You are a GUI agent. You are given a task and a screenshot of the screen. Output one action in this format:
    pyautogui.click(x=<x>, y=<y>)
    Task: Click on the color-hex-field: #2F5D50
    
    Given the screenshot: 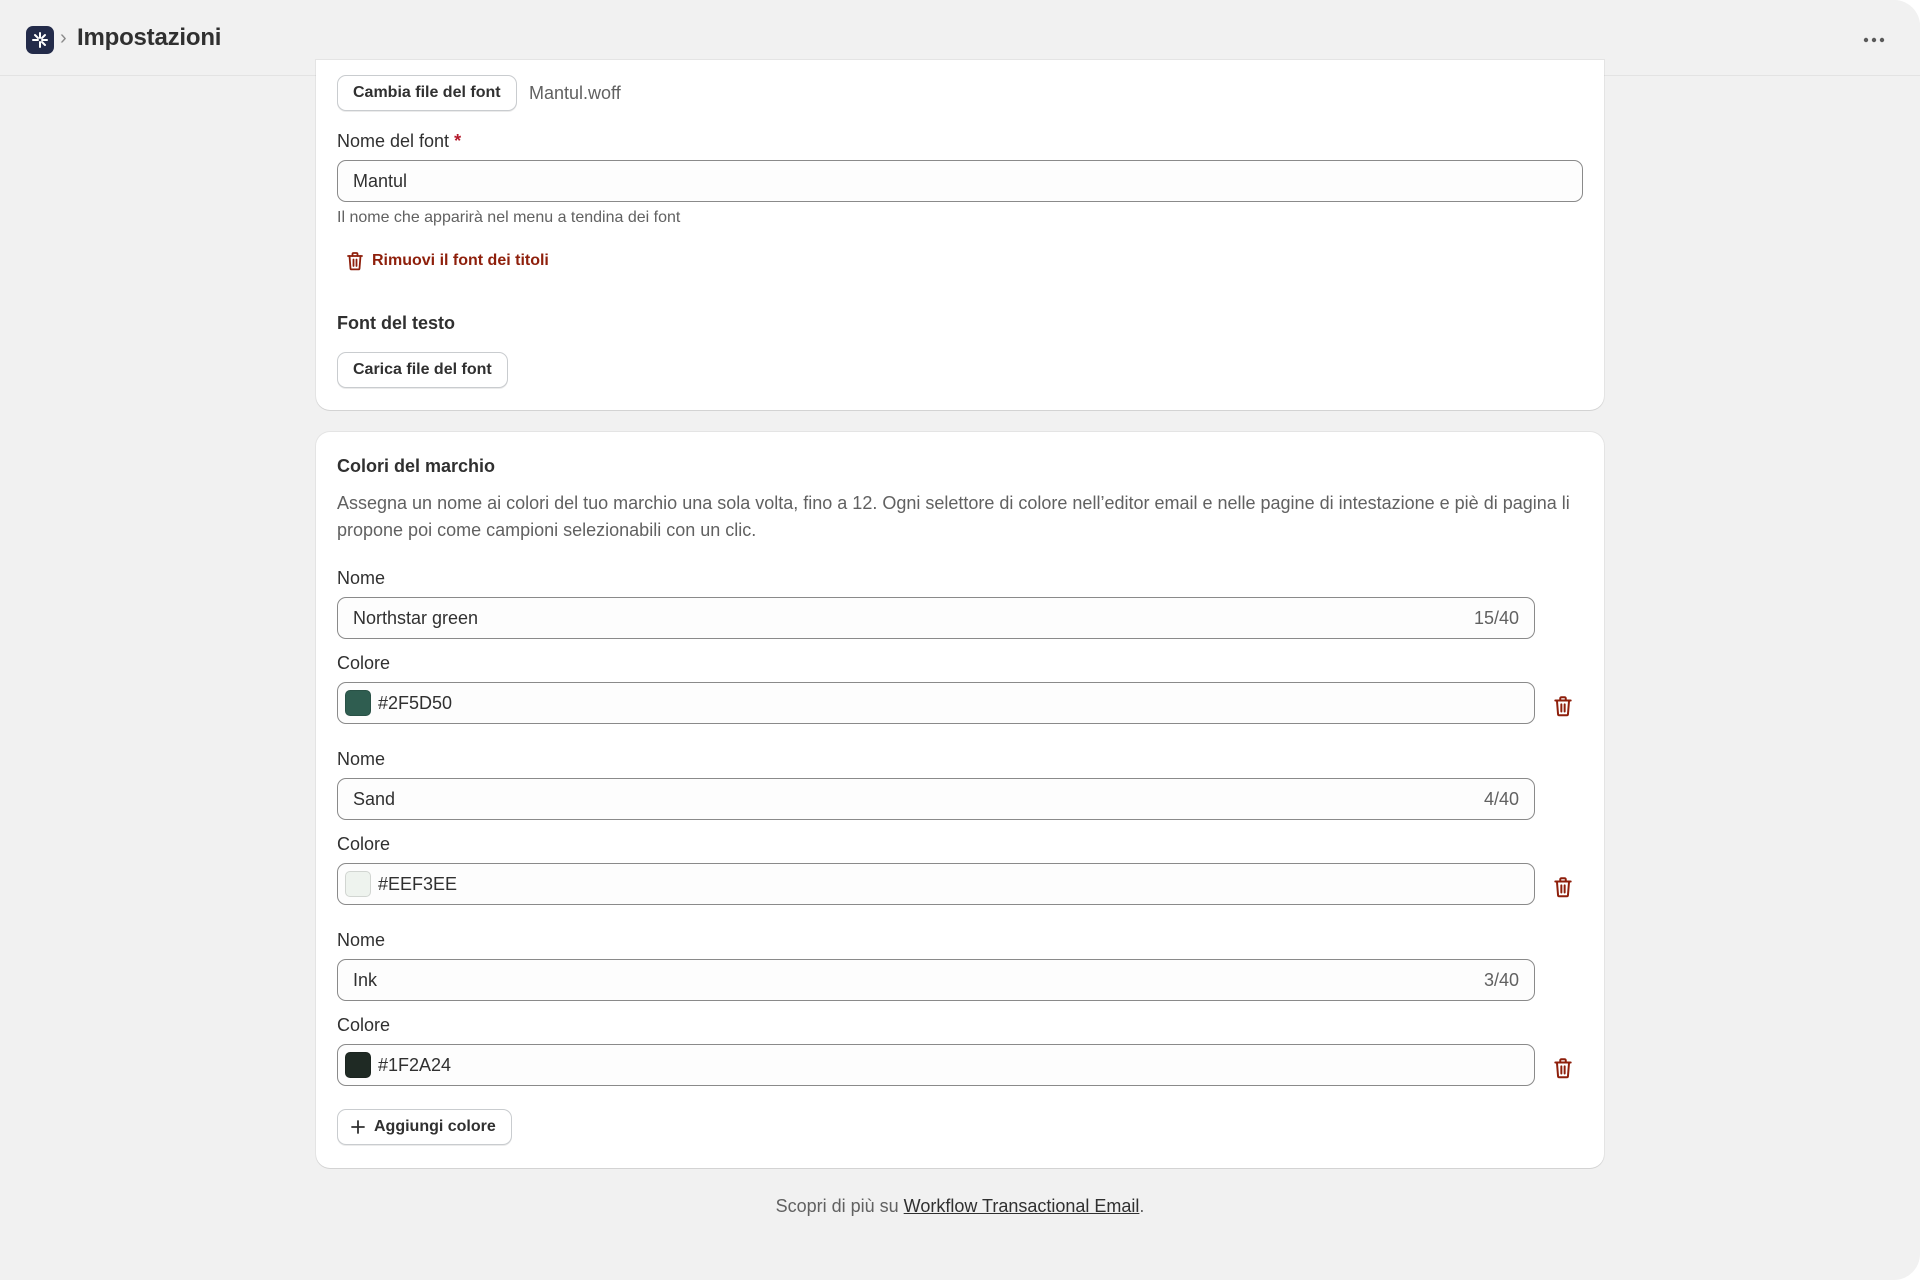 What is the action you would take?
    pyautogui.click(x=936, y=703)
    